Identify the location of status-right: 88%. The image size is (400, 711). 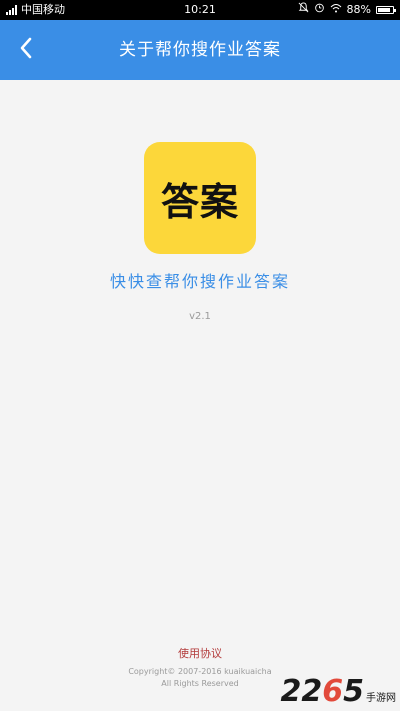
(347, 10).